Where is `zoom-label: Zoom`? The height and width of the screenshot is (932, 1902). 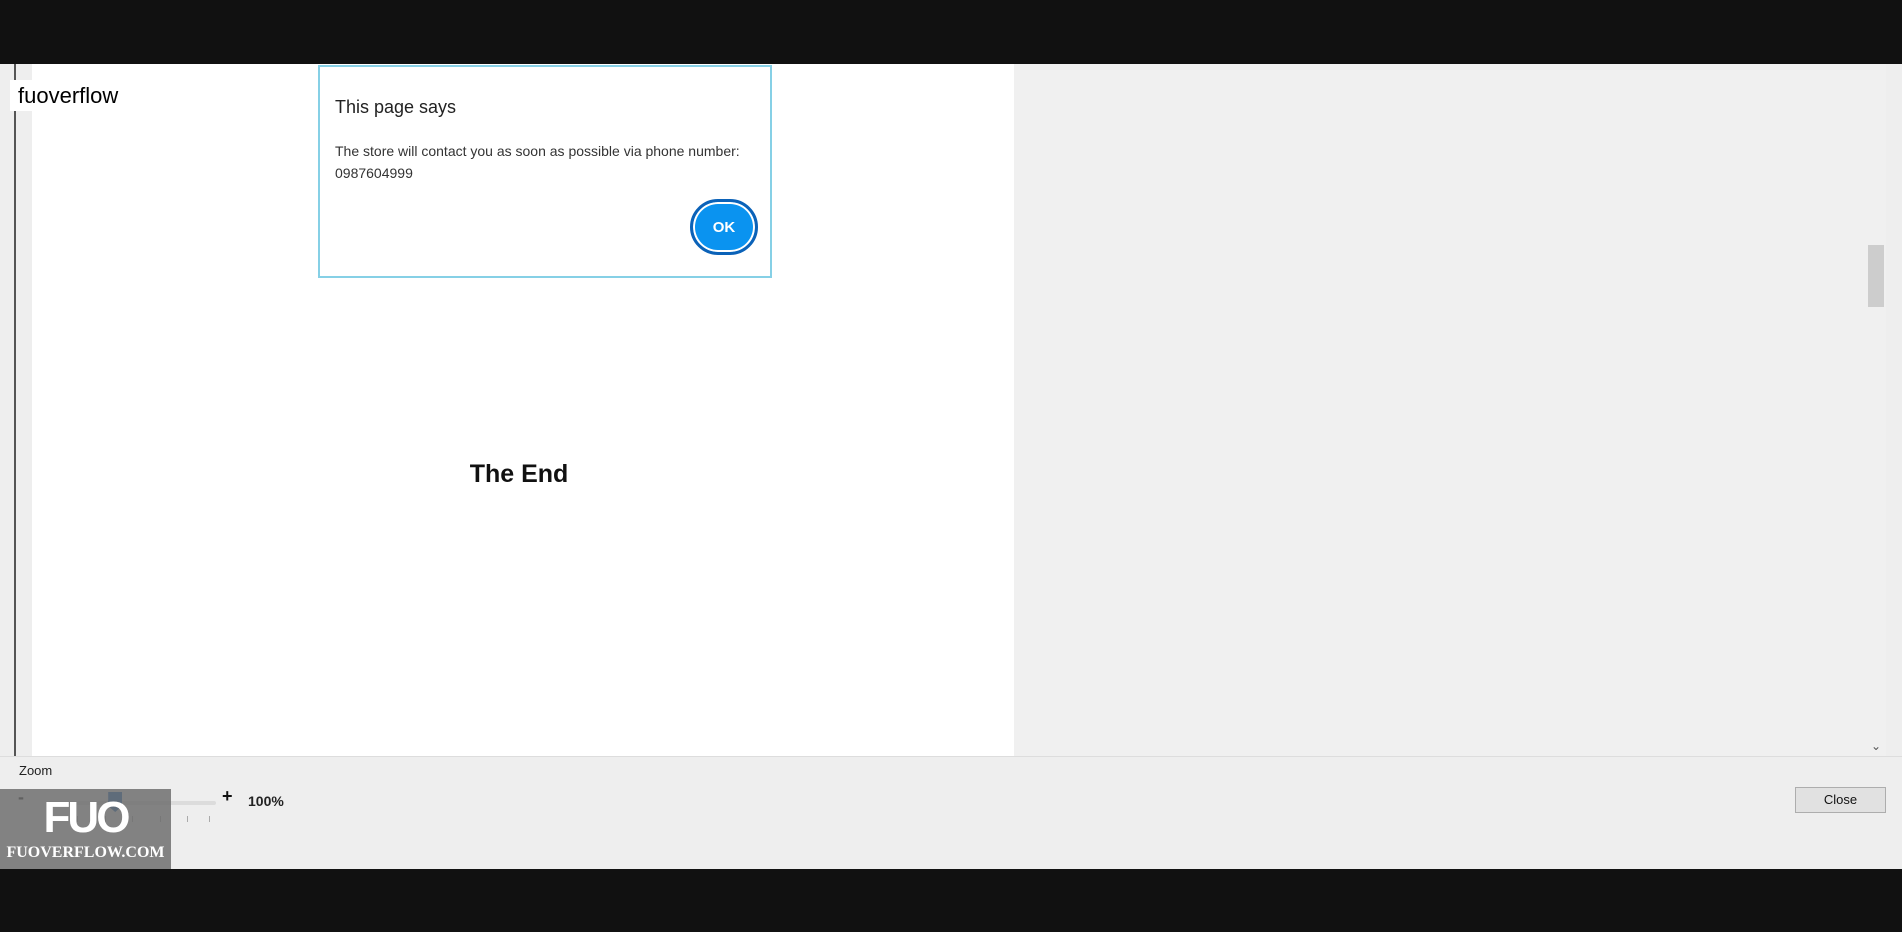 zoom-label: Zoom is located at coordinates (36, 770).